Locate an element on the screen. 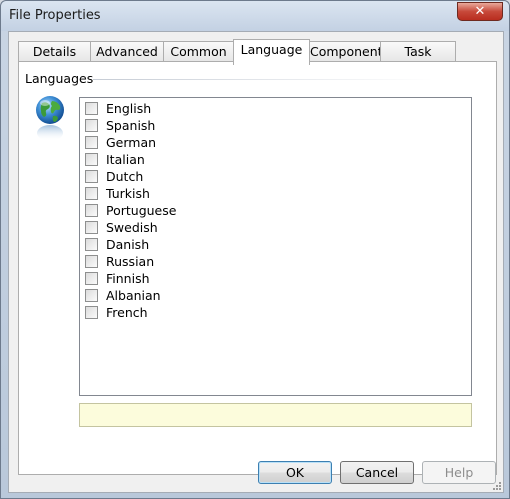  language-label: Turkish is located at coordinates (128, 193).